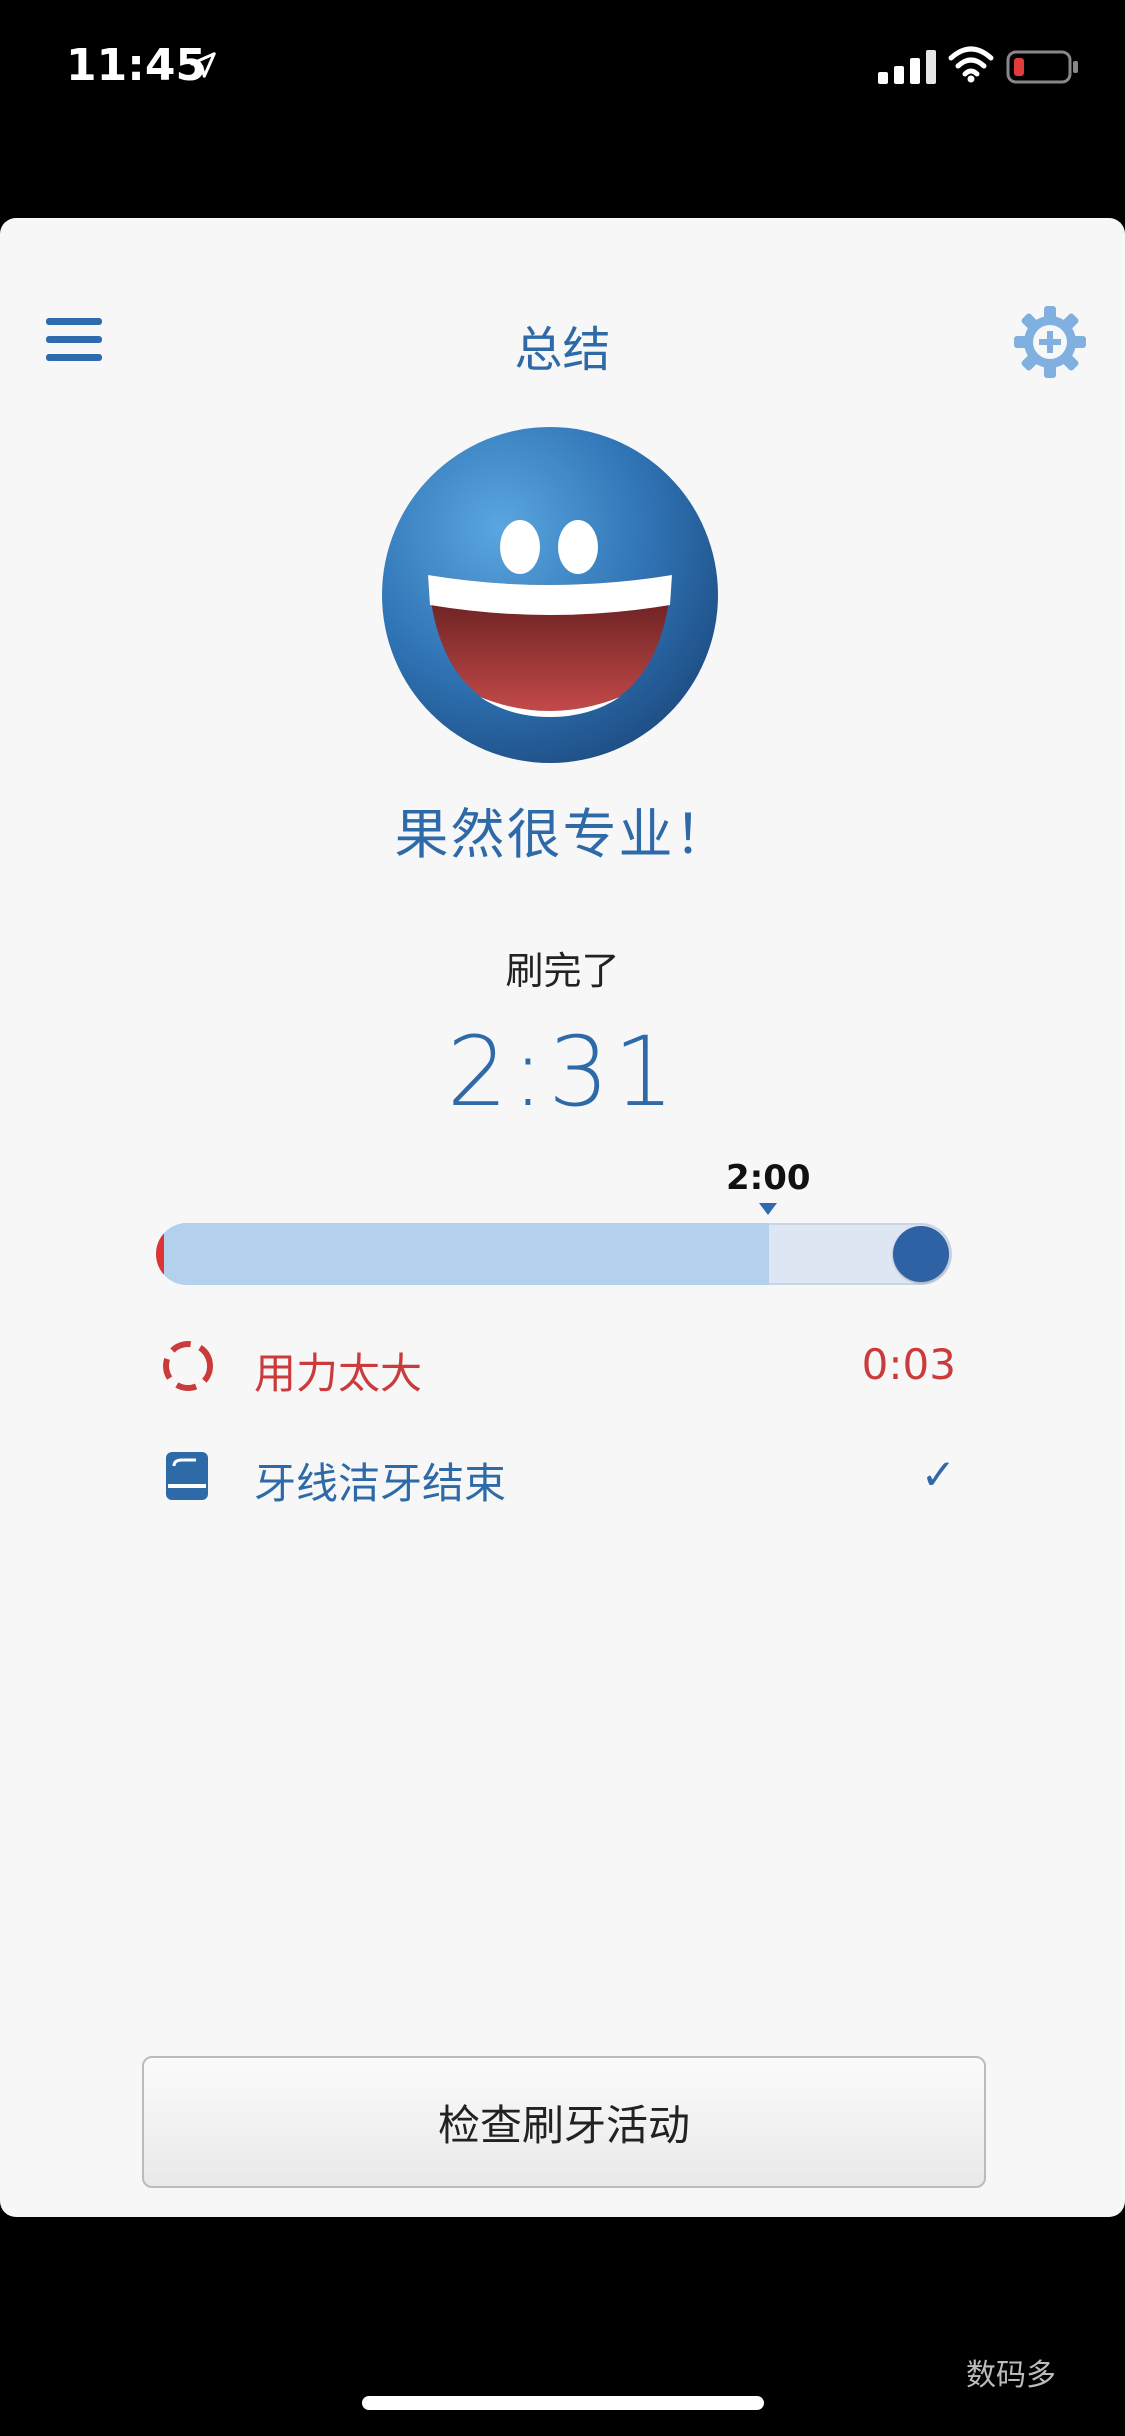 Image resolution: width=1125 pixels, height=2436 pixels. What do you see at coordinates (188, 1366) in the screenshot?
I see `pressure-ring-icon` at bounding box center [188, 1366].